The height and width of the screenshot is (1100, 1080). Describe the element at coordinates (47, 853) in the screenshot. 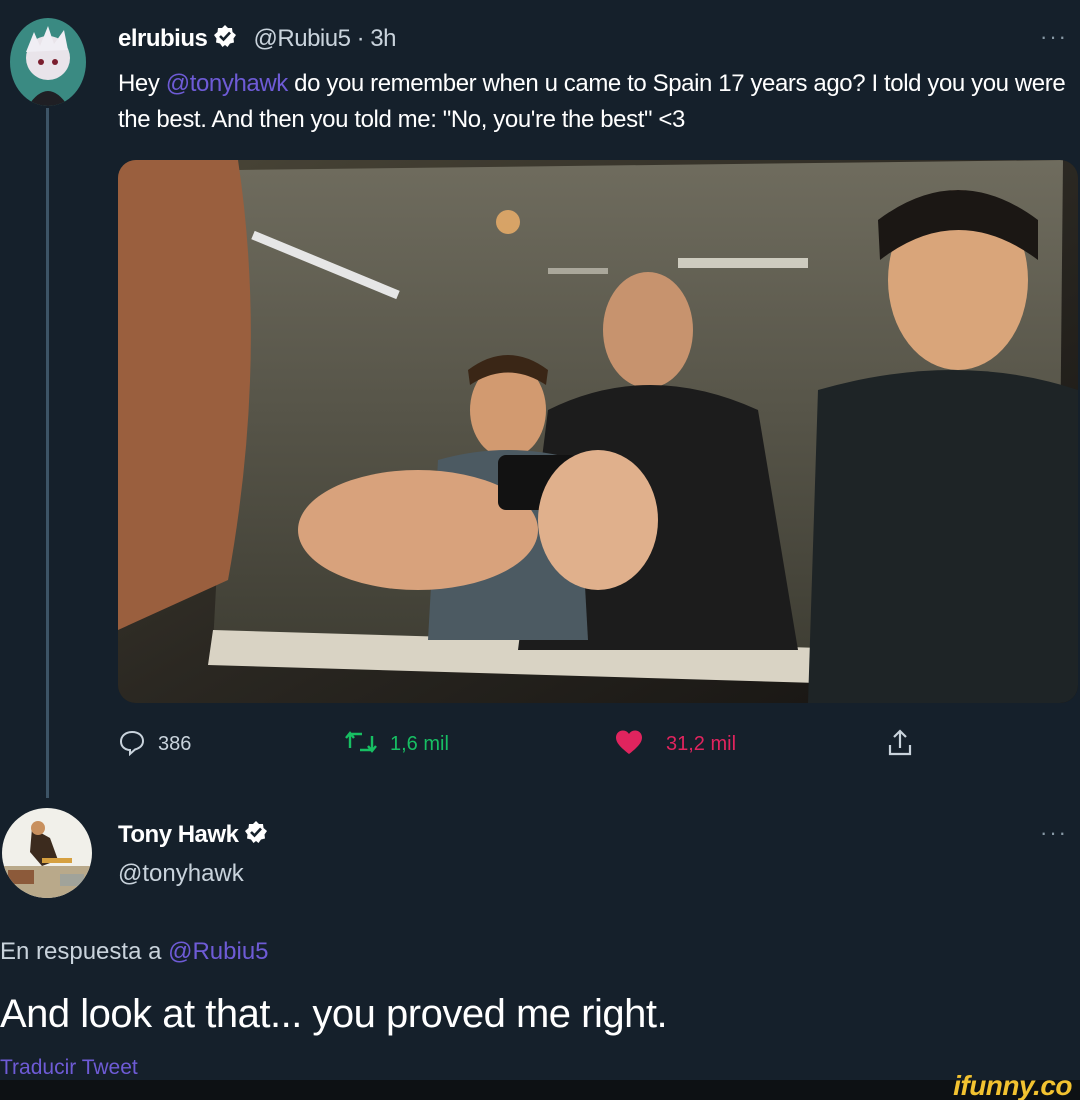

I see `avatar-tonyhawk` at that location.